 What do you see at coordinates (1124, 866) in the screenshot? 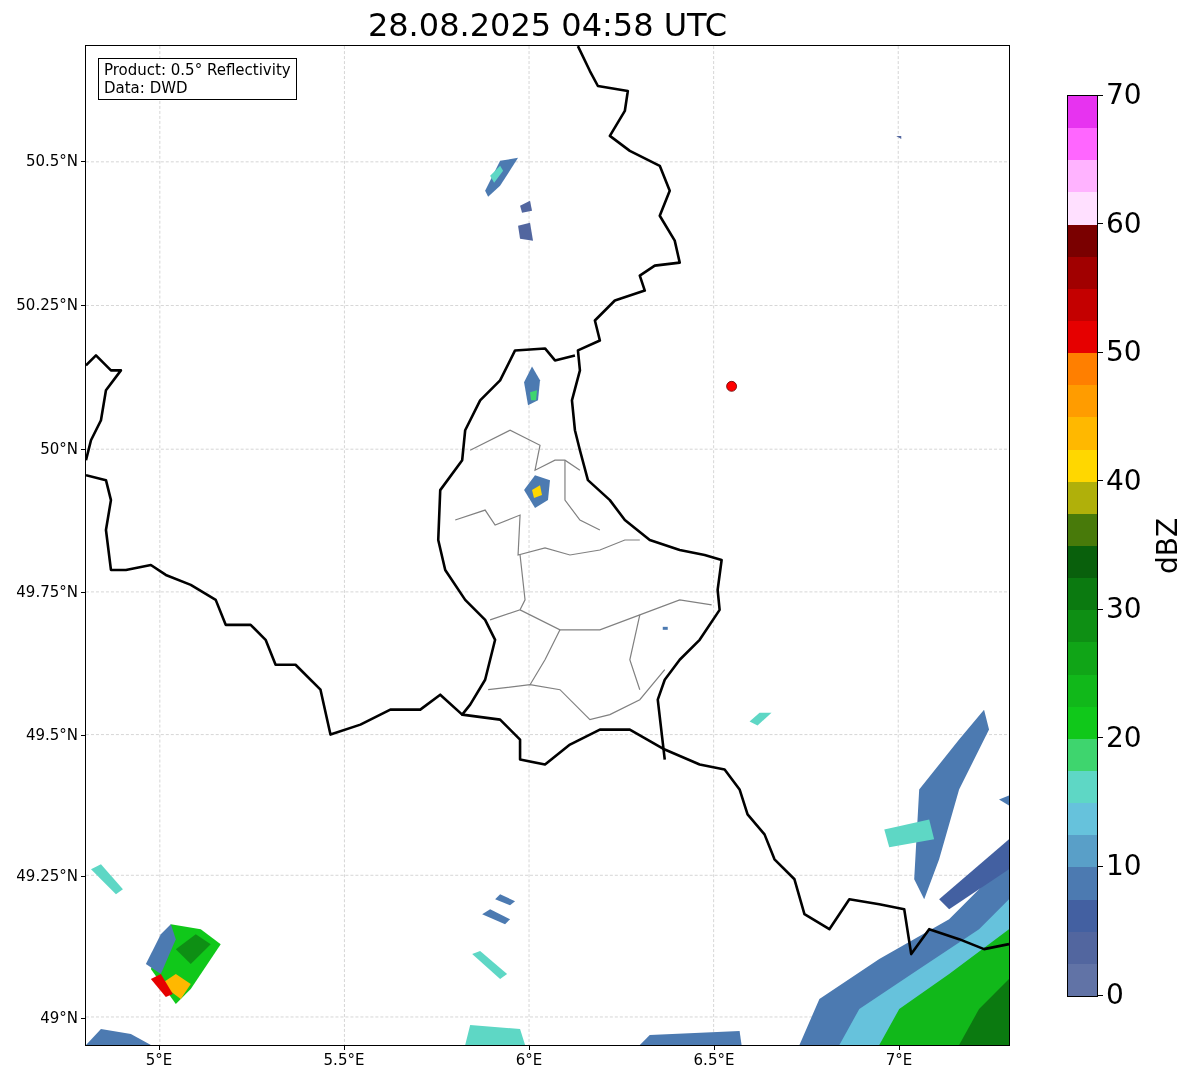
I see `colorbar-tick-label: 10` at bounding box center [1124, 866].